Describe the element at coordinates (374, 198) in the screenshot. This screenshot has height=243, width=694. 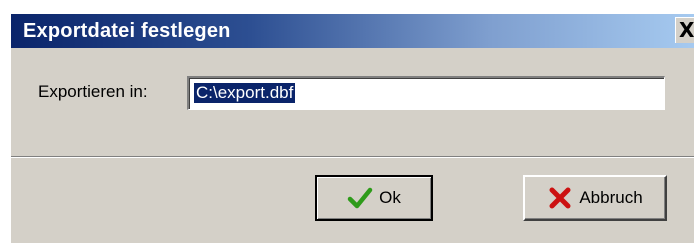
I see `ok-button: Ok` at that location.